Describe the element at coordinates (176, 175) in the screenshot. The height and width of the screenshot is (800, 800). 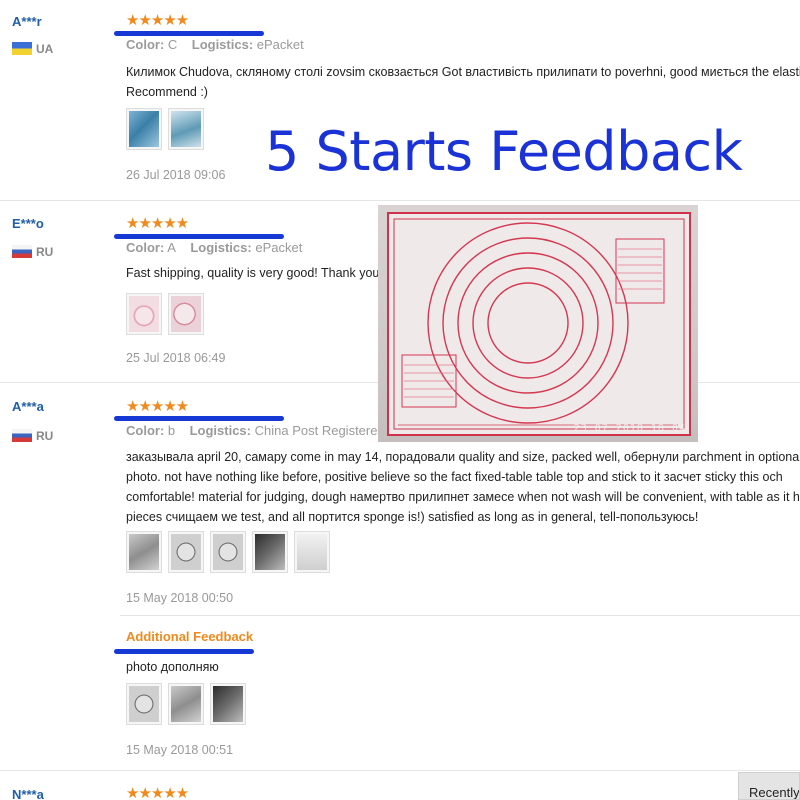
I see `review-date: 26 Jul 2018 09:06` at that location.